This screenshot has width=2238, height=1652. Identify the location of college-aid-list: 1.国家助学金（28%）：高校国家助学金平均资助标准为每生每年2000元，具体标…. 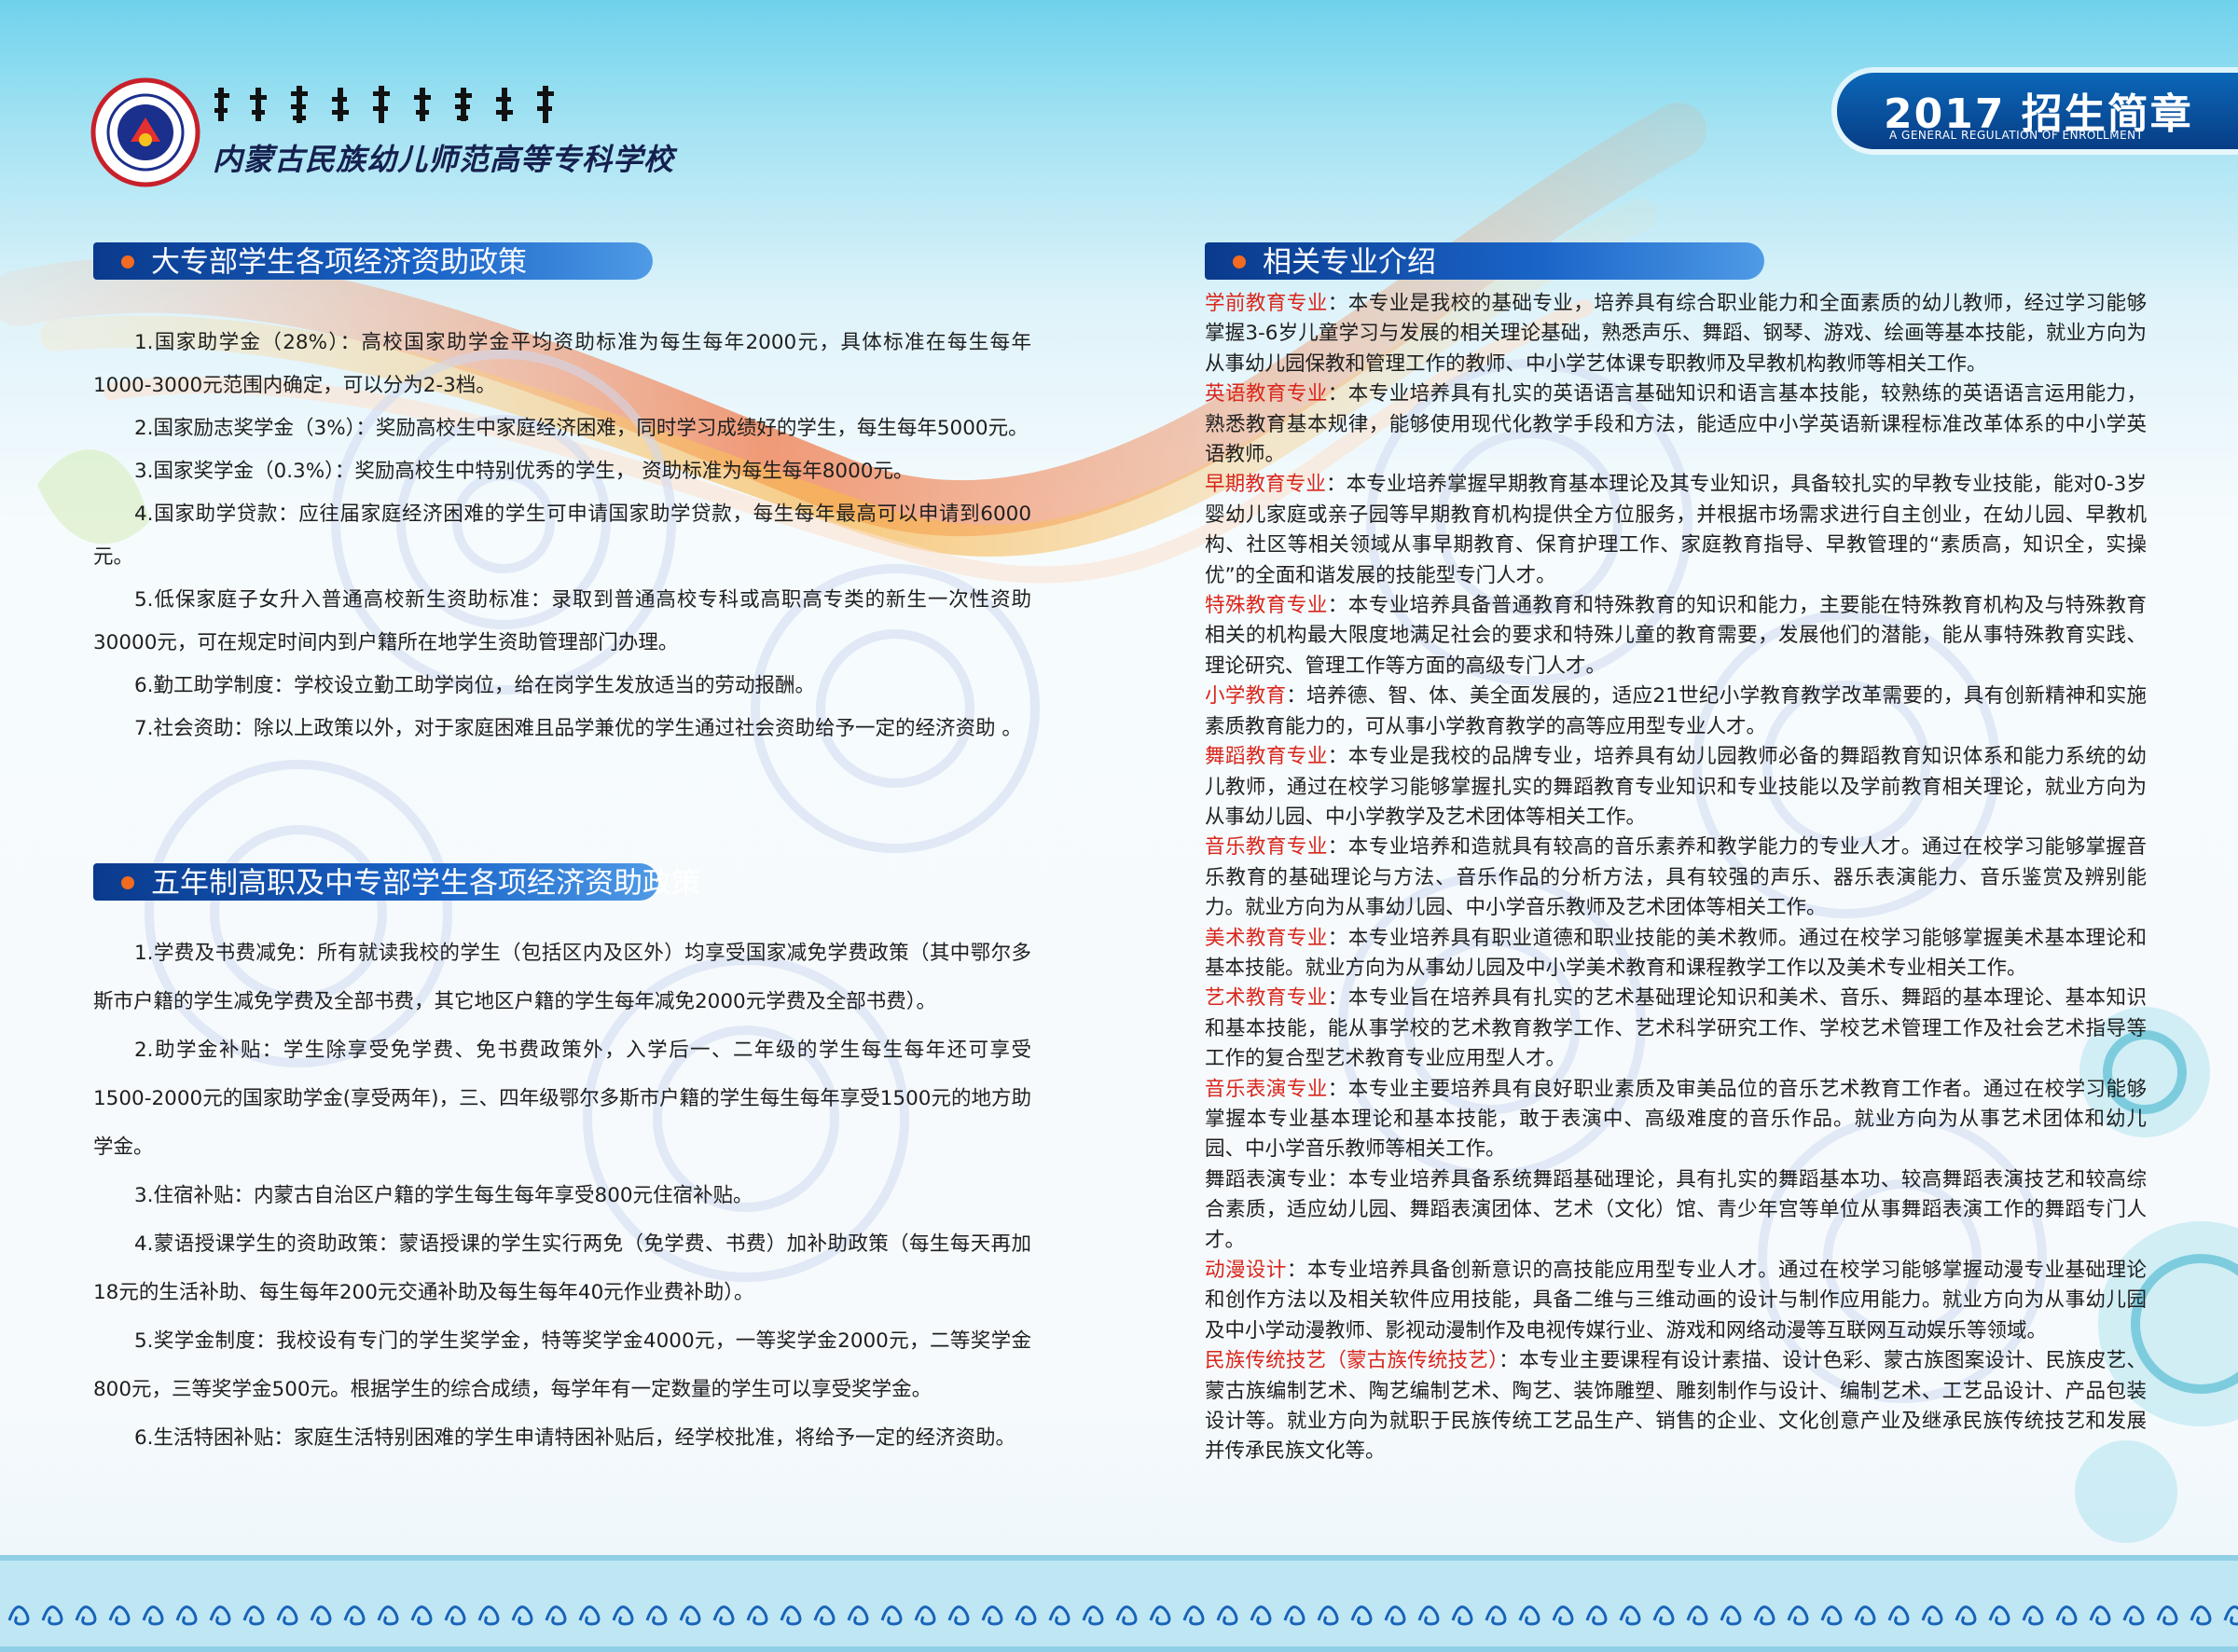
(562, 536).